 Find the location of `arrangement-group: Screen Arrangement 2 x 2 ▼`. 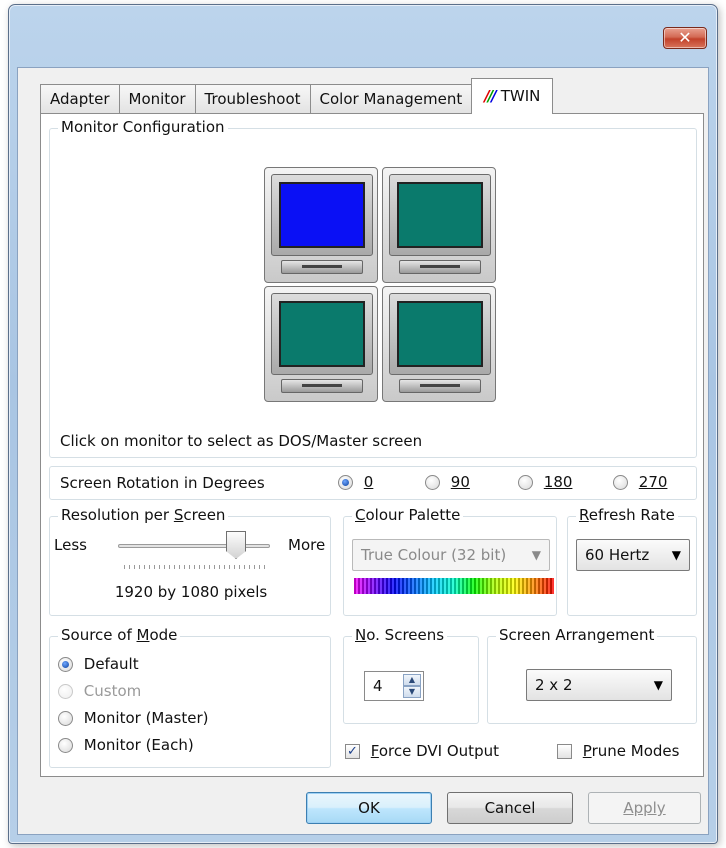

arrangement-group: Screen Arrangement 2 x 2 ▼ is located at coordinates (592, 675).